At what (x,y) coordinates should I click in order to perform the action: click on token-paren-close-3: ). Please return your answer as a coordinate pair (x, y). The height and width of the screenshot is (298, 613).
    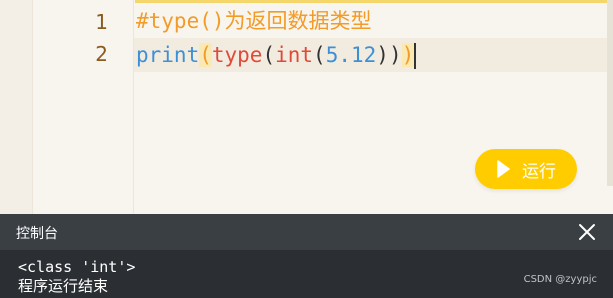
    Looking at the image, I should click on (382, 55).